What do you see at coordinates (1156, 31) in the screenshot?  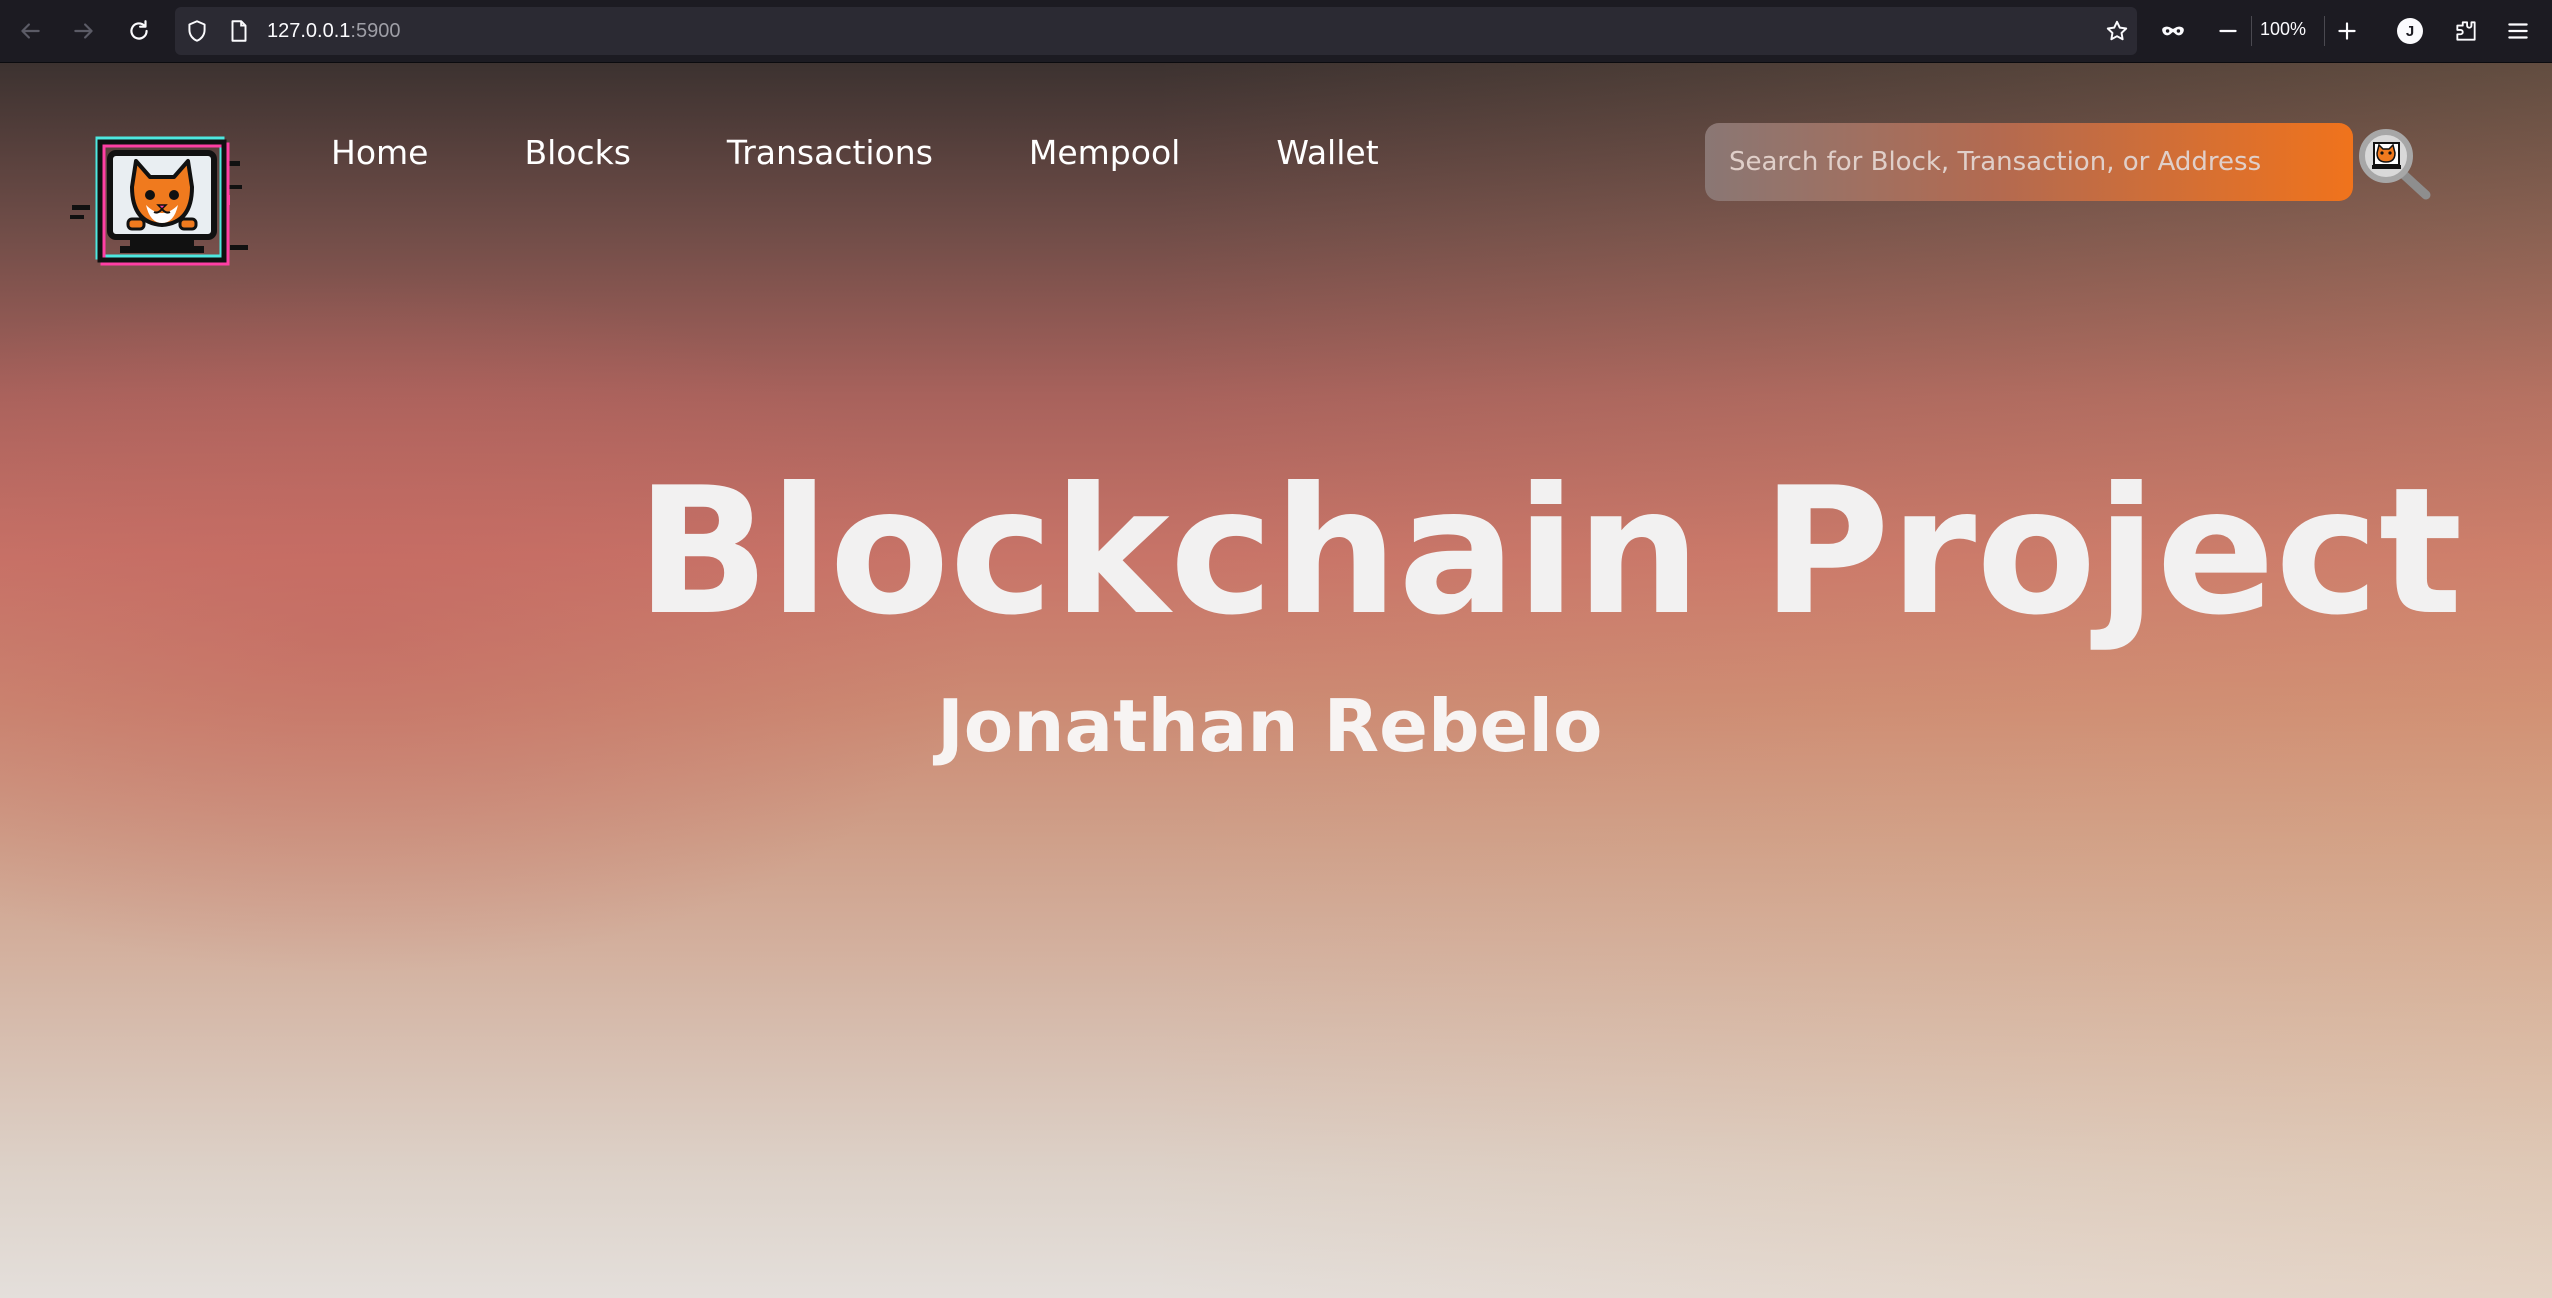 I see `url-bar: 127.0.0.1:5900` at bounding box center [1156, 31].